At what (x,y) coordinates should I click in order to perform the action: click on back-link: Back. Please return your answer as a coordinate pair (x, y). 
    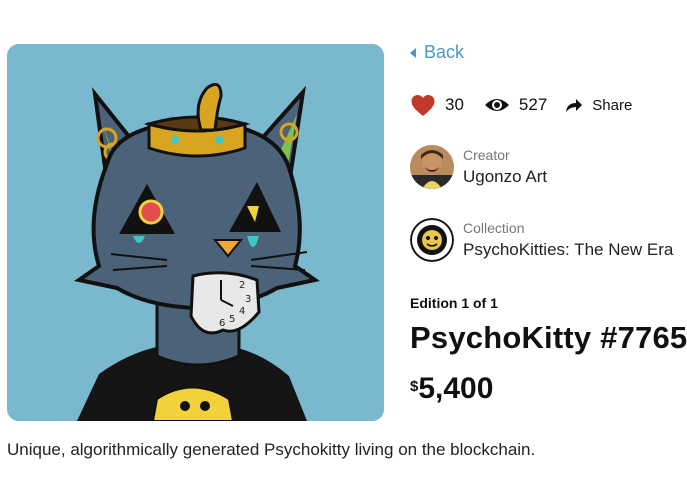
    Looking at the image, I should click on (437, 52).